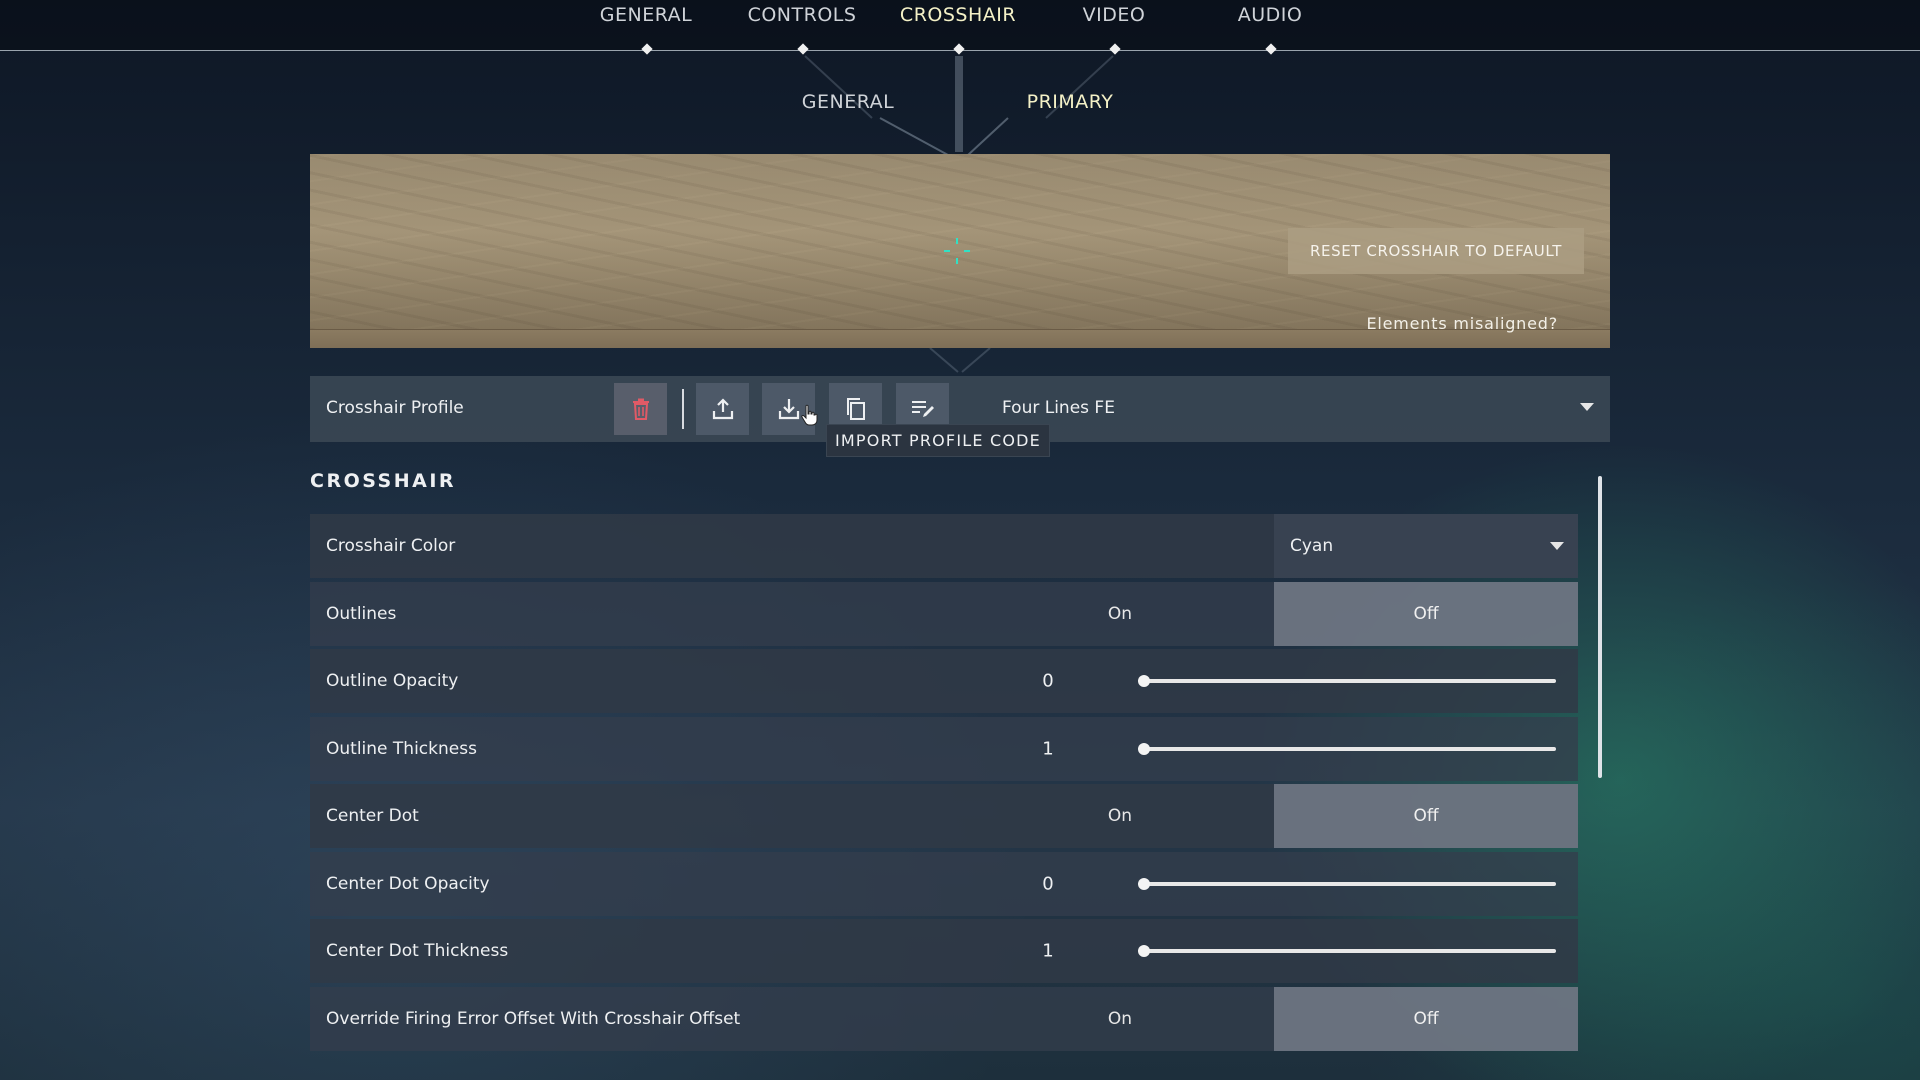 The image size is (1920, 1080). I want to click on scrollbar, so click(1600, 627).